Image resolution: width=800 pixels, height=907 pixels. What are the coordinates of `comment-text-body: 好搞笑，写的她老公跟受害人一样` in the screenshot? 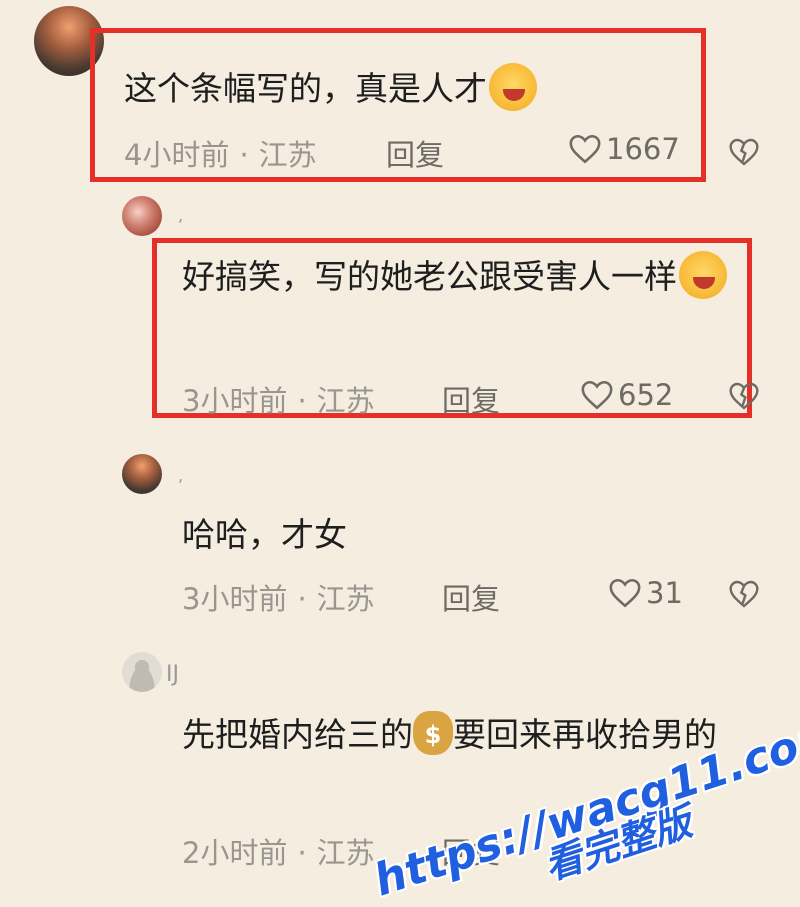 It's located at (429, 276).